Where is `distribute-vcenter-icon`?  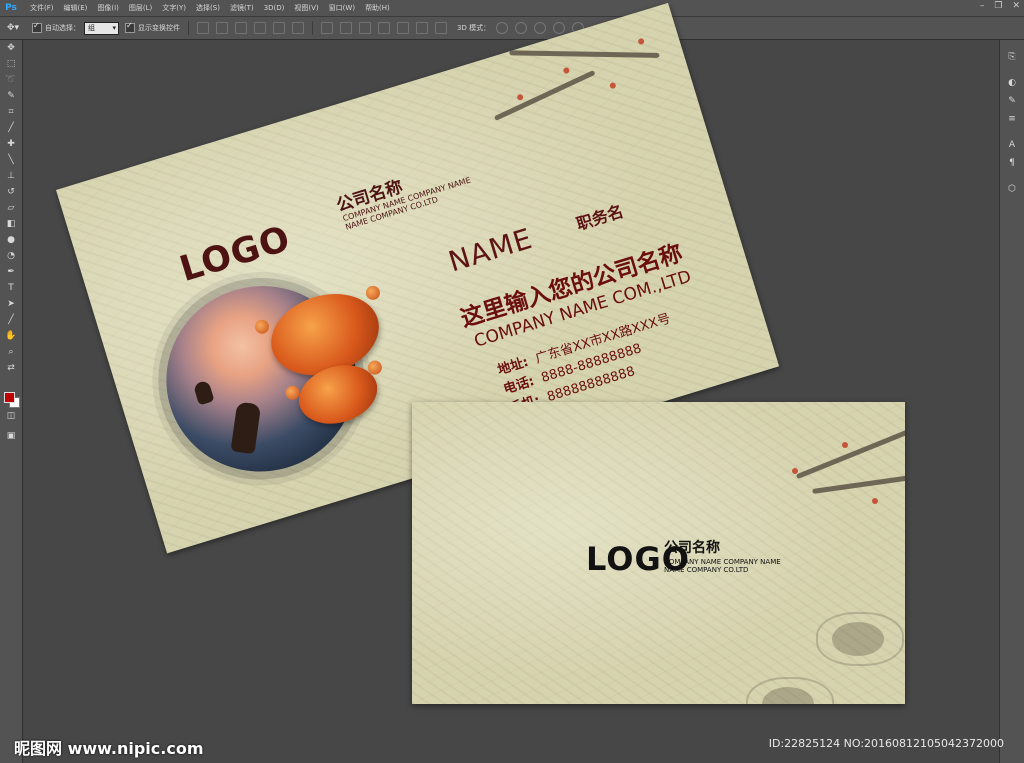
distribute-vcenter-icon is located at coordinates (346, 28).